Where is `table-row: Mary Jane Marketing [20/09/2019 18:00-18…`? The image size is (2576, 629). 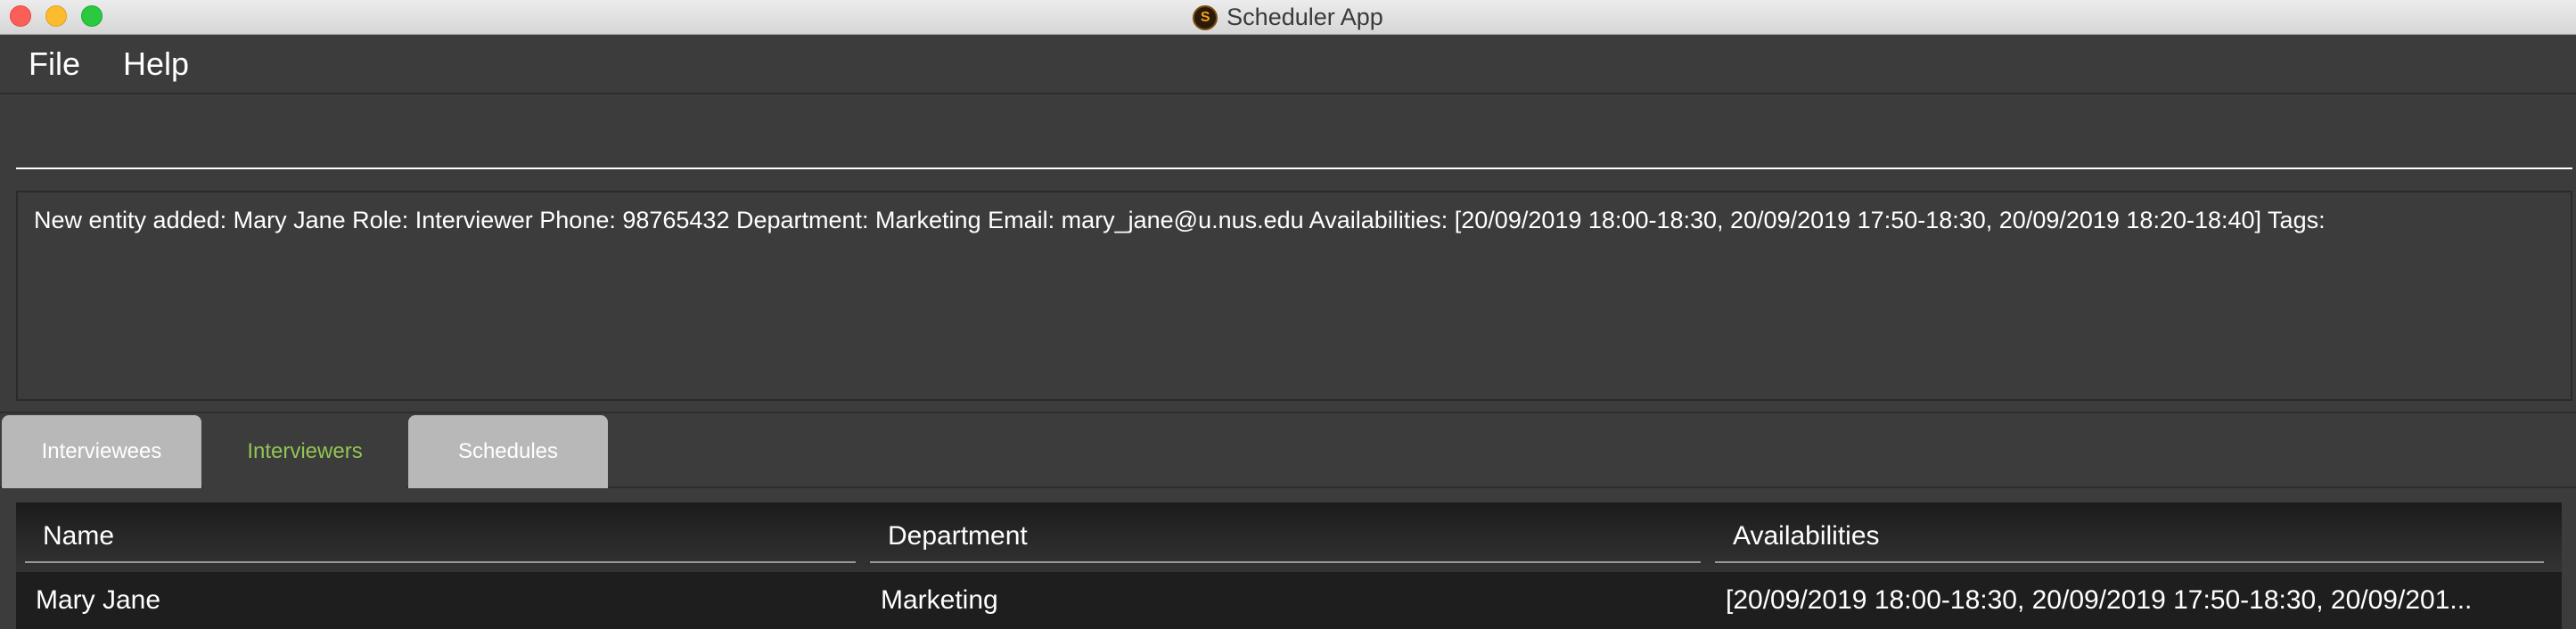
table-row: Mary Jane Marketing [20/09/2019 18:00-18… is located at coordinates (1289, 600).